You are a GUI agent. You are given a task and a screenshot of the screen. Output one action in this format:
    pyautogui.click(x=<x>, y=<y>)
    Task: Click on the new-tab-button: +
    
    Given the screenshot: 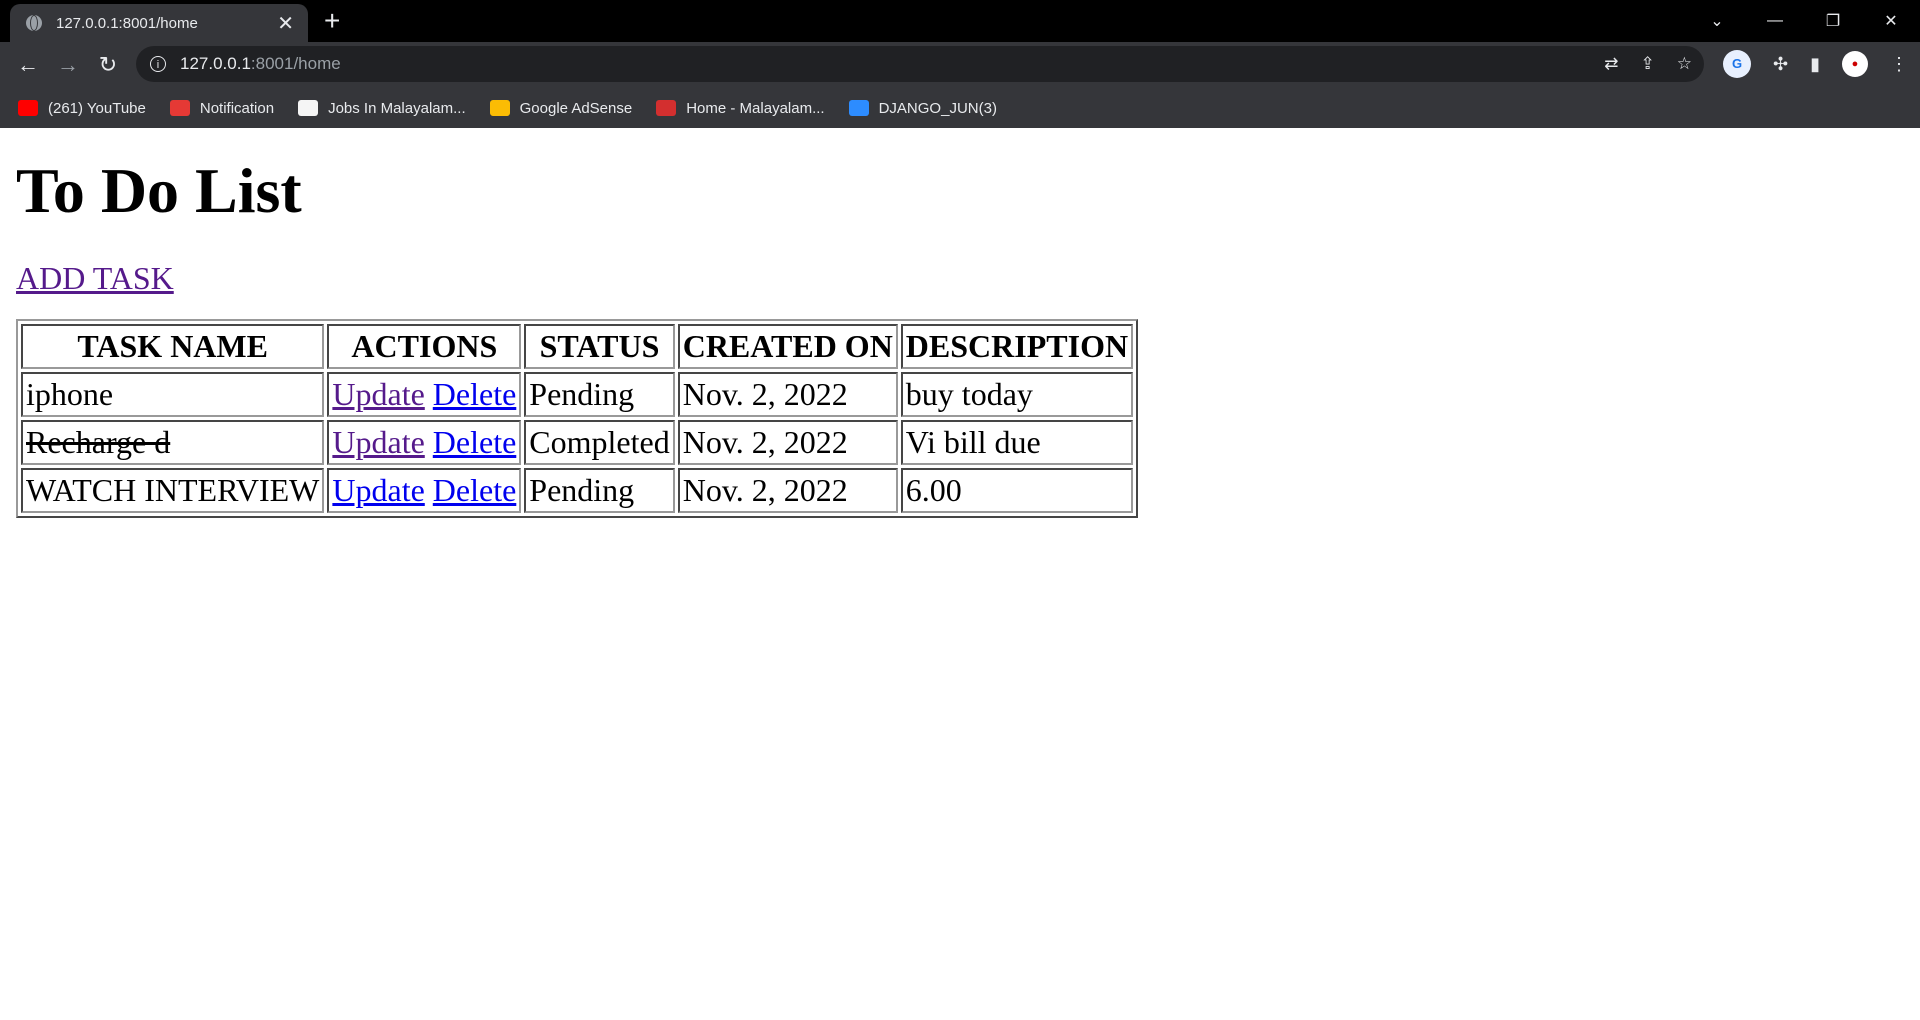 What is the action you would take?
    pyautogui.click(x=332, y=21)
    